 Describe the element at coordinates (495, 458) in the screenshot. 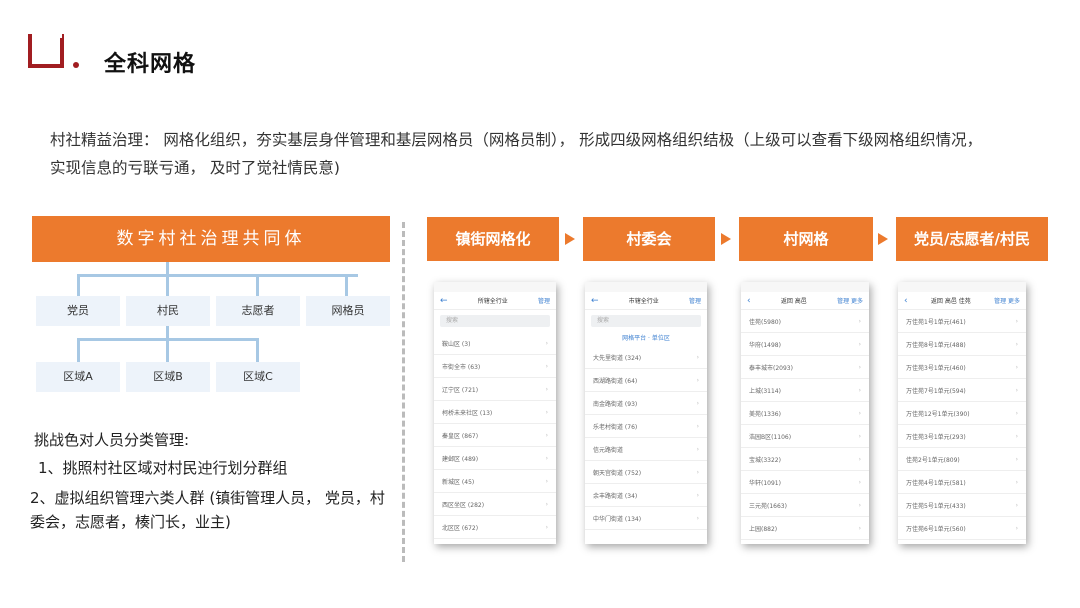

I see `list-item: 建邺区 (489) ›` at that location.